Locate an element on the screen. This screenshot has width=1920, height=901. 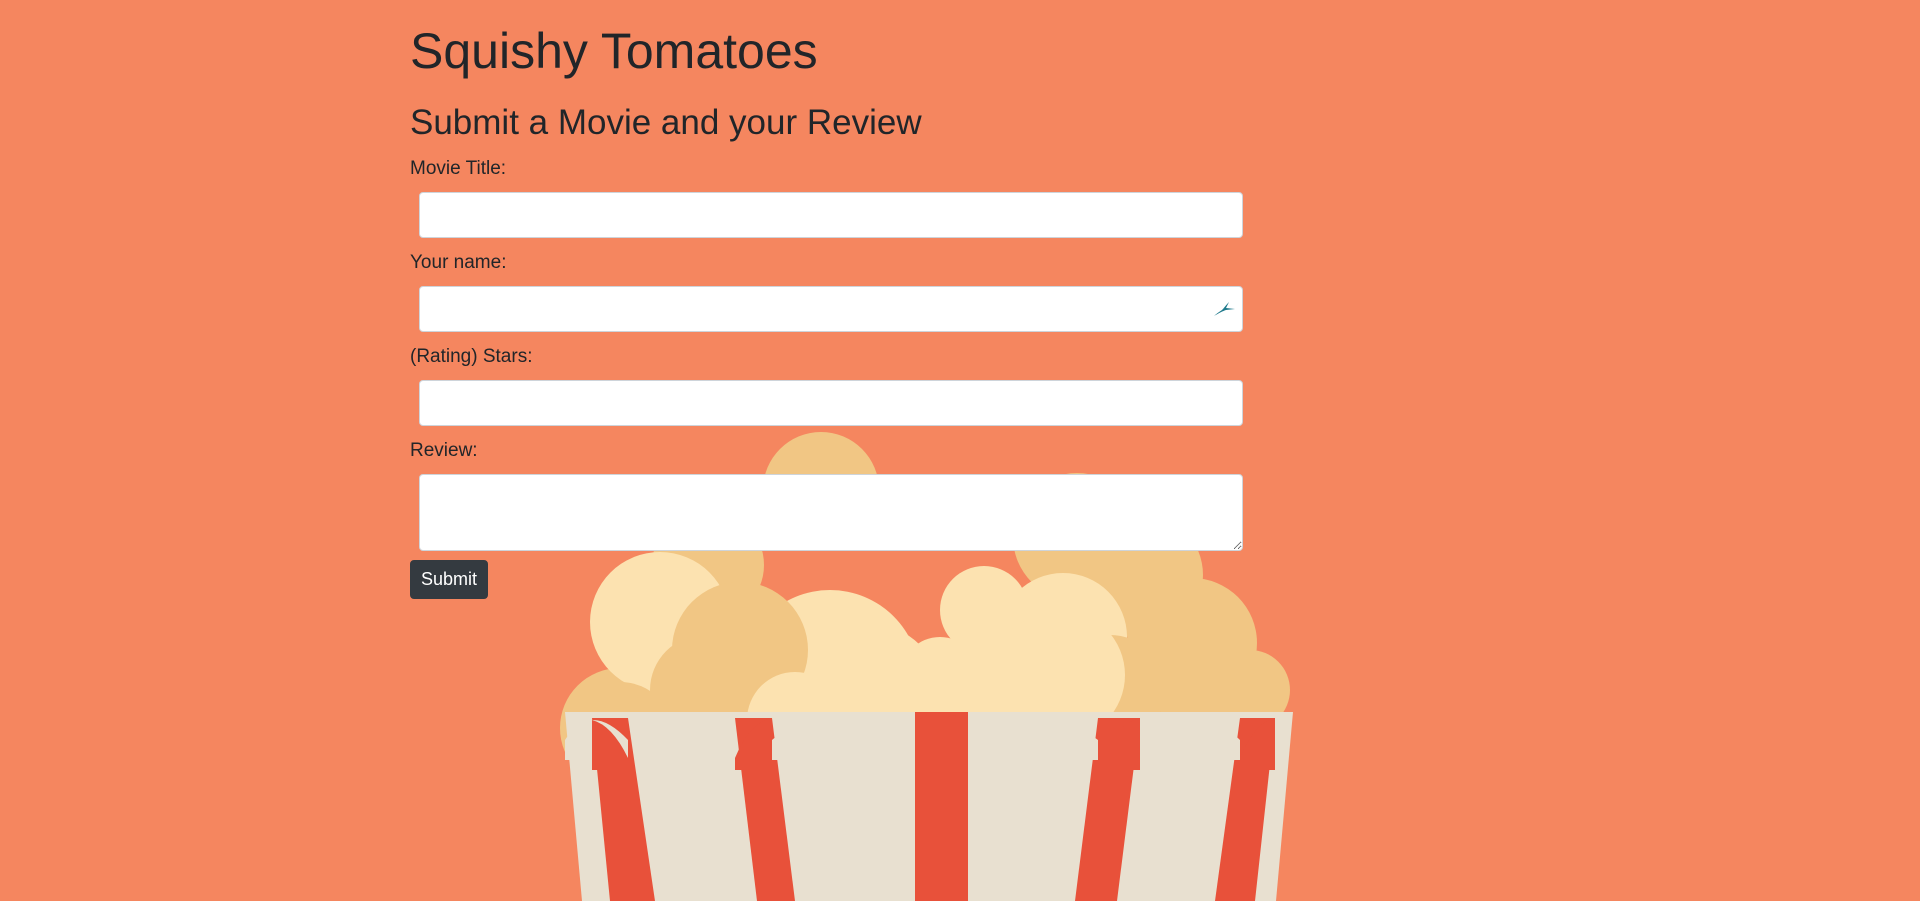
form-heading: Submit a Movie and your Review is located at coordinates (666, 122).